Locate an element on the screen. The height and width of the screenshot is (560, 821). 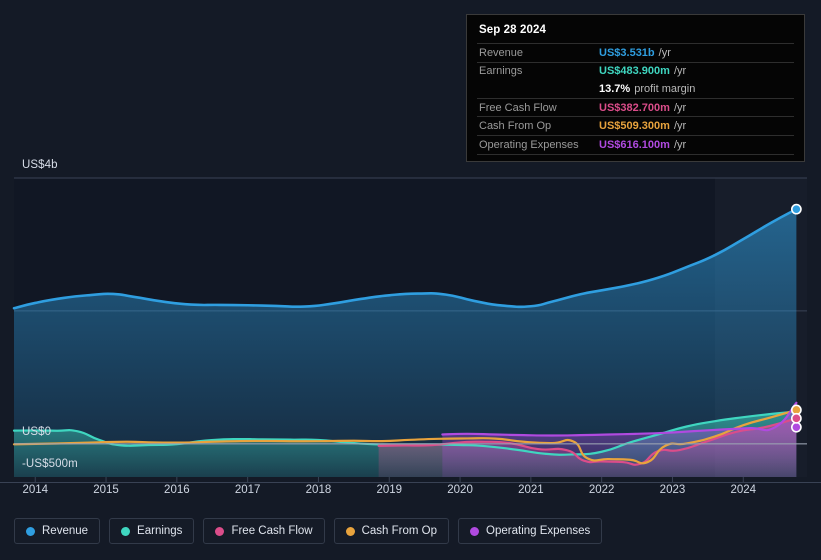
legend-item-label: Operating Expenses is located at coordinates (538, 531).